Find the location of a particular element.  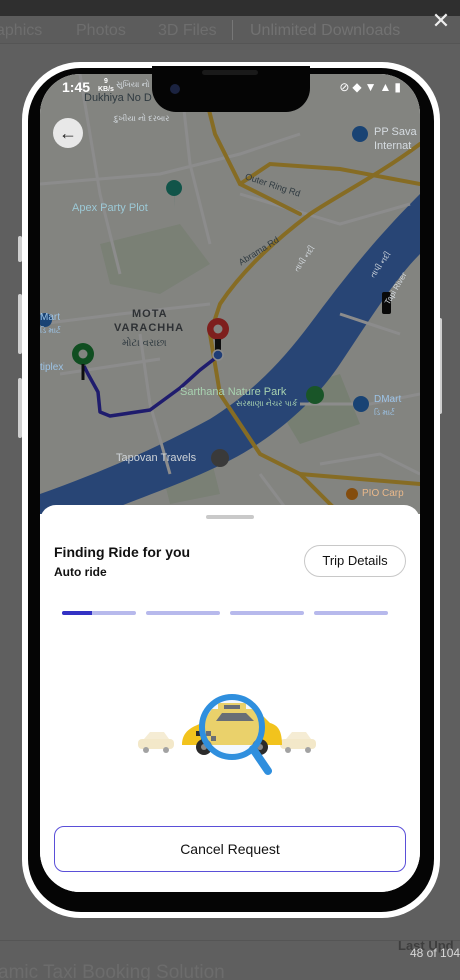

searching-taxi-illustration is located at coordinates (227, 734).